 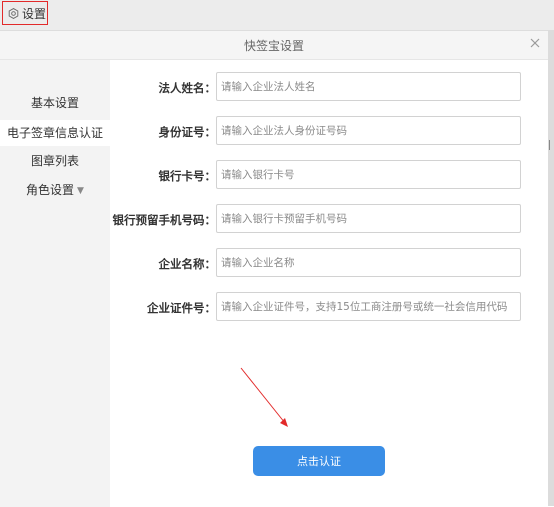 I want to click on gear-icon, so click(x=13, y=13).